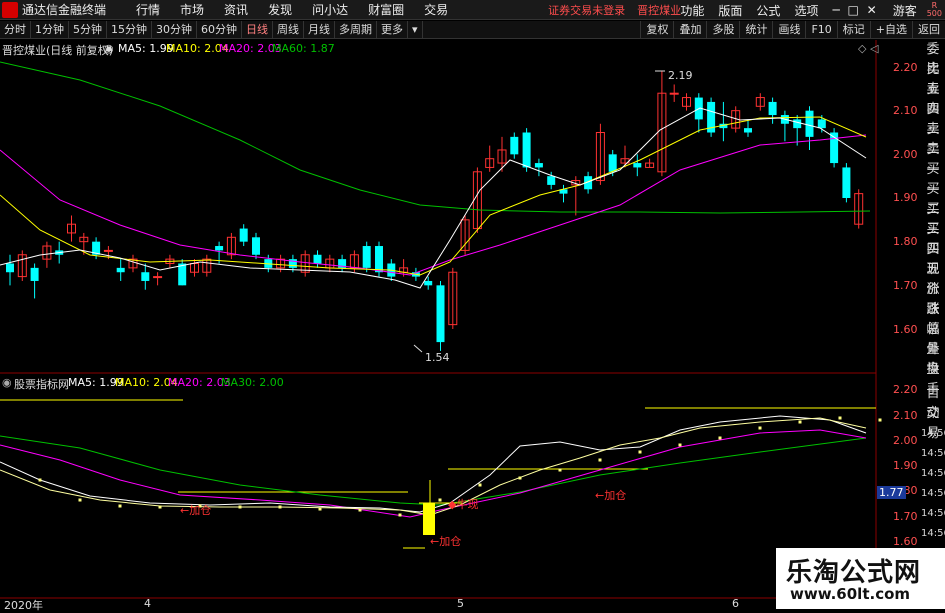 The height and width of the screenshot is (613, 945). Describe the element at coordinates (933, 339) in the screenshot. I see `side-item: 总量` at that location.